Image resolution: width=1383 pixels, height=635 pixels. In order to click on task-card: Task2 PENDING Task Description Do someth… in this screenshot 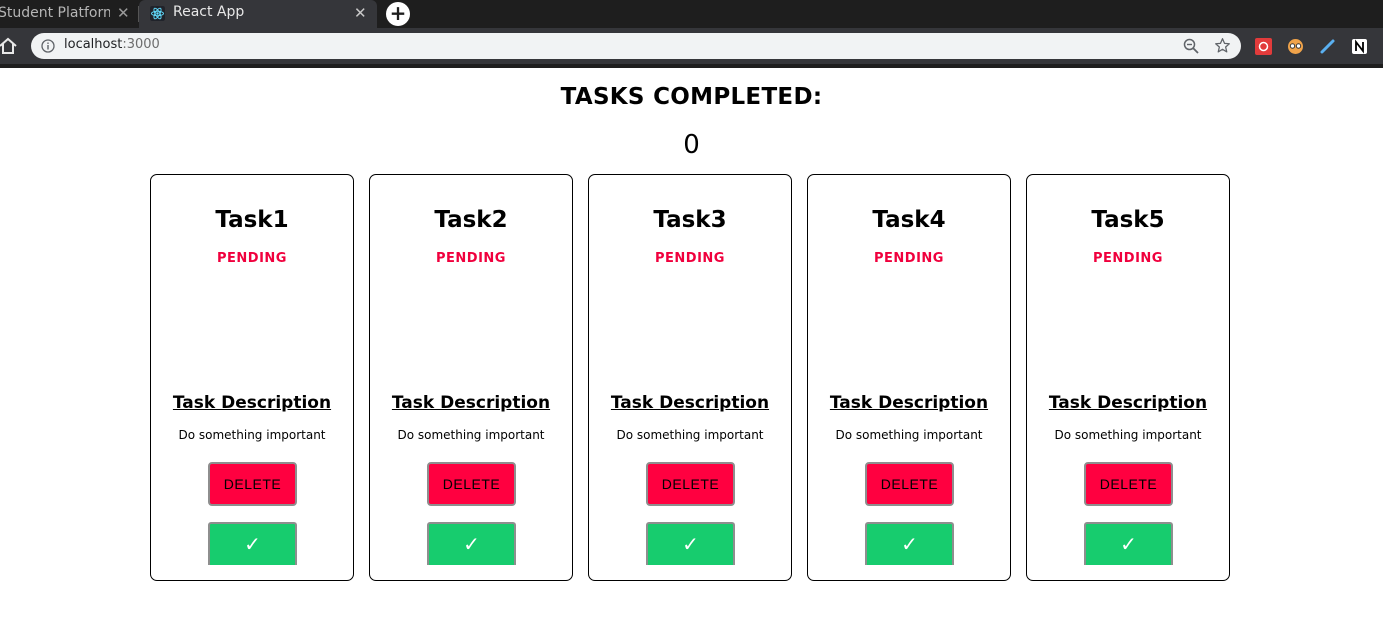, I will do `click(471, 377)`.